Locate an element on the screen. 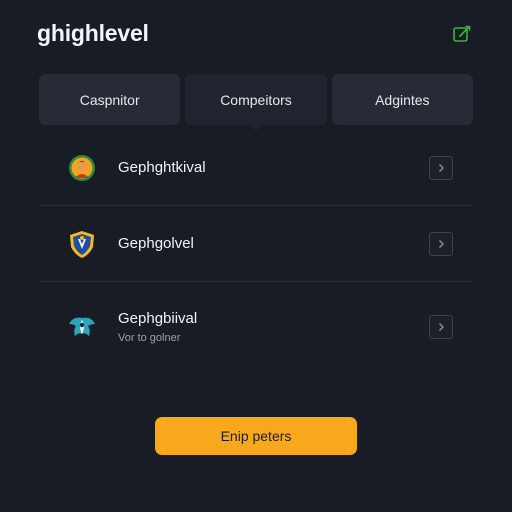  winged-emblem-icon is located at coordinates (82, 327).